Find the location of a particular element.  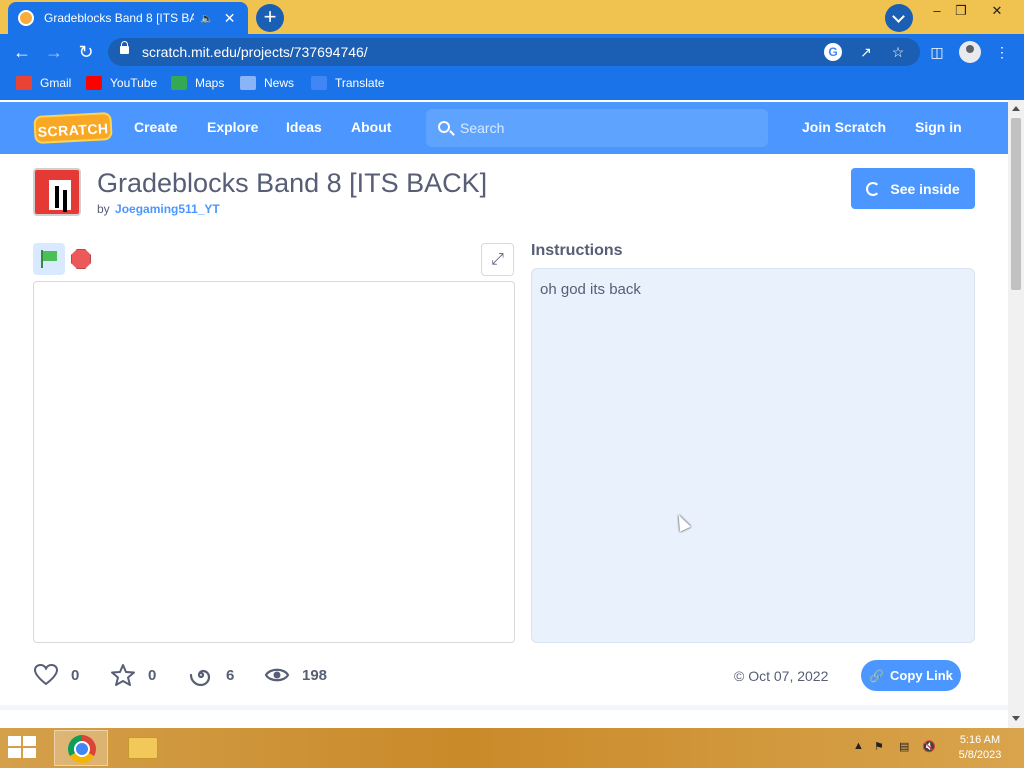

google-lens-icon: G is located at coordinates (833, 52).